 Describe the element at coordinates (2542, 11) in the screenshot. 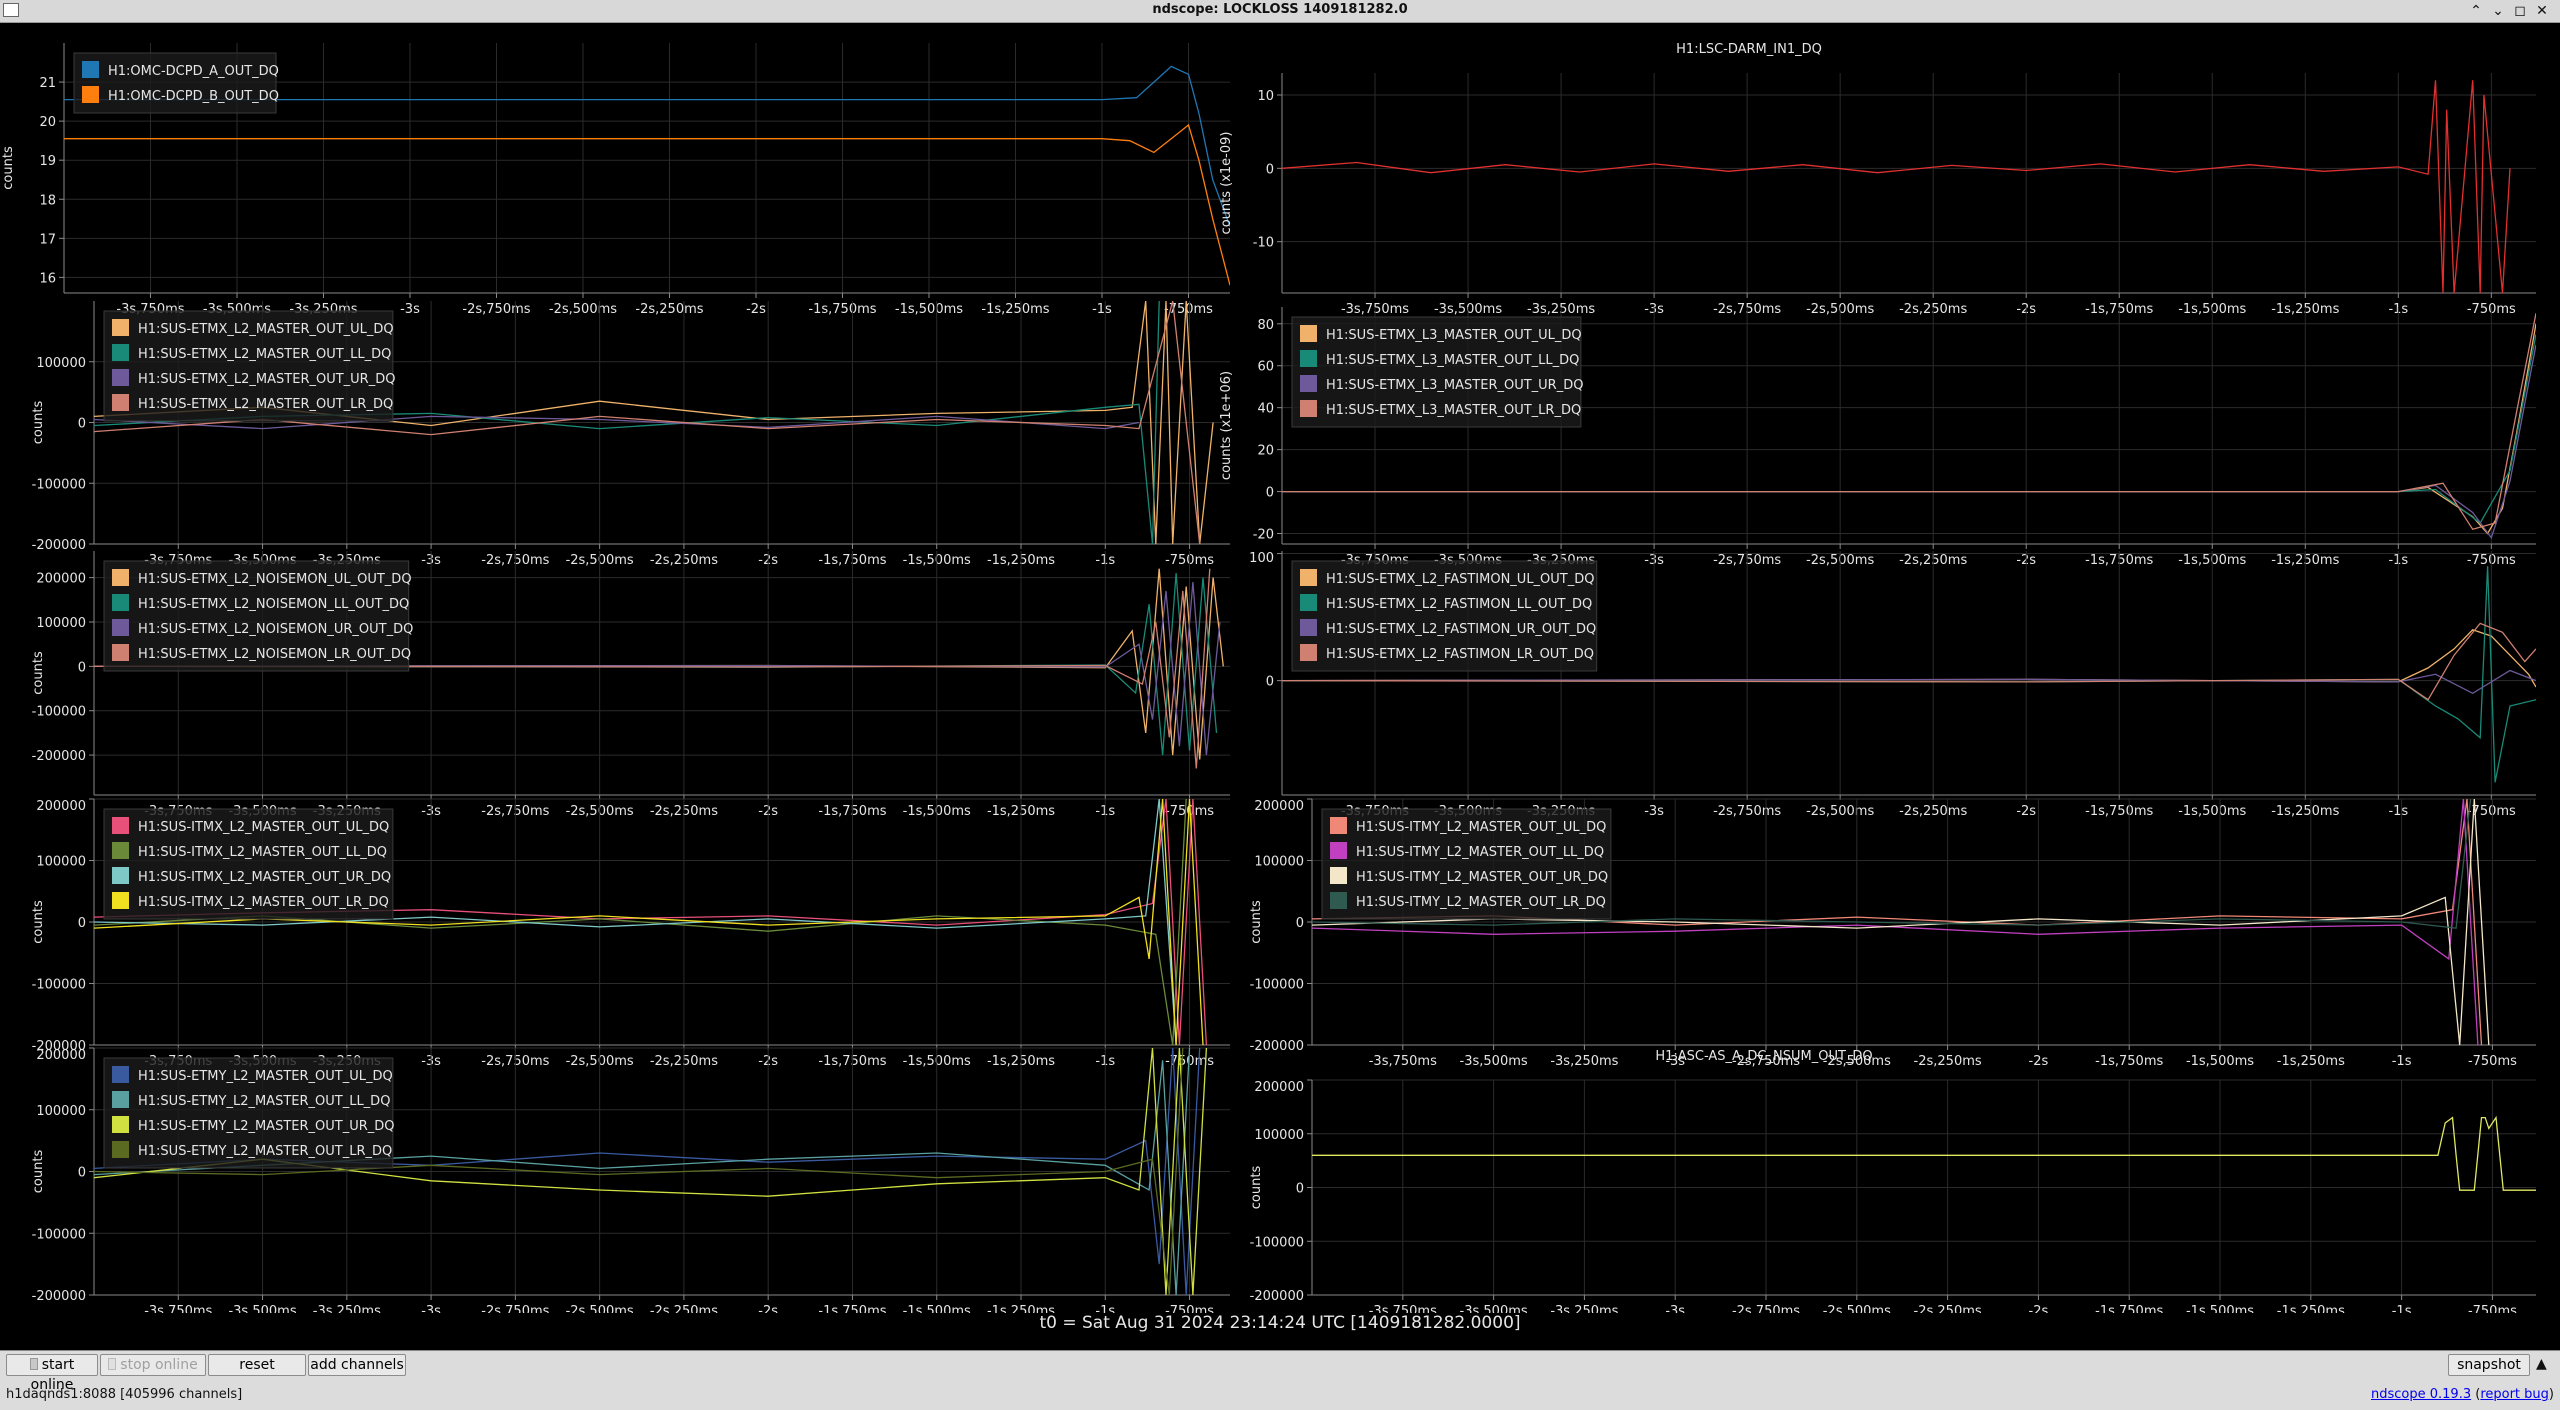

I see `close-icon: ✕` at that location.